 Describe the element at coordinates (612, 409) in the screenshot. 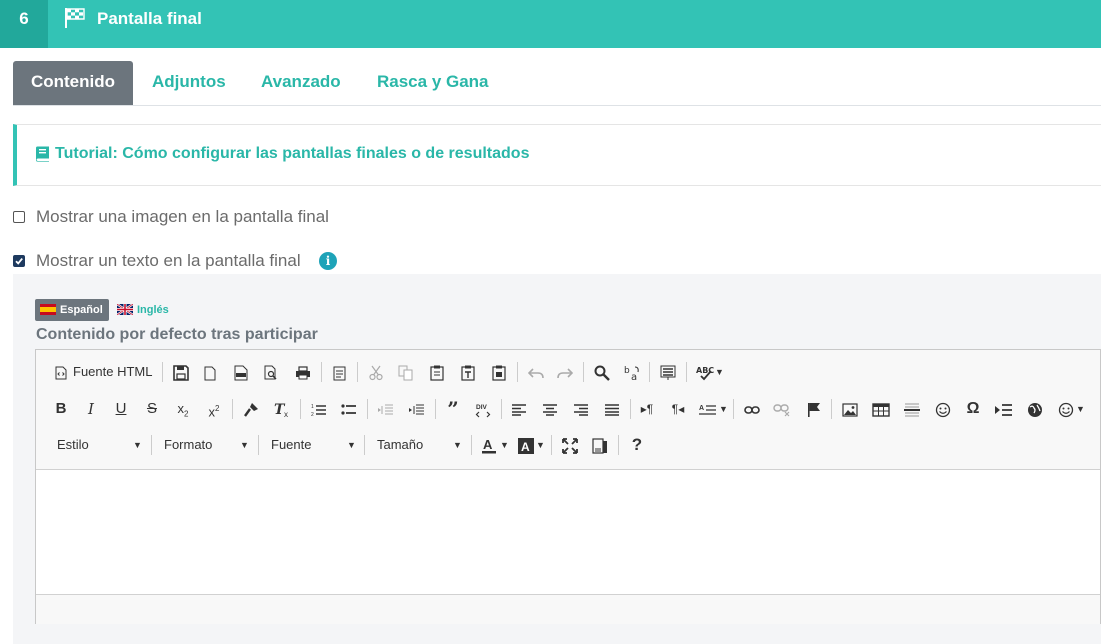

I see `justify-icon` at that location.